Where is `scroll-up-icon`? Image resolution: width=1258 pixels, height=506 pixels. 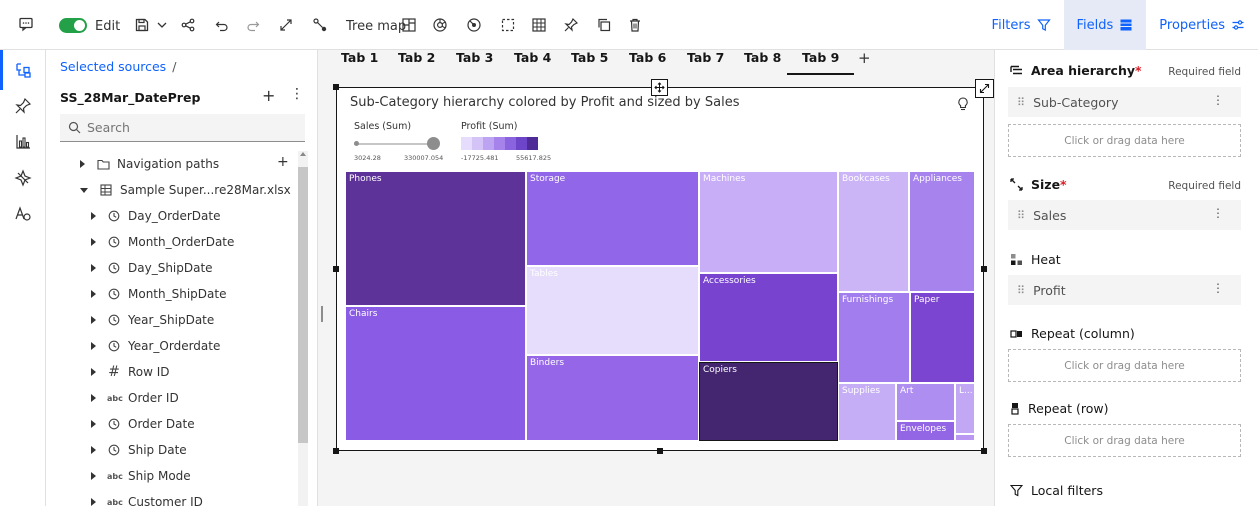
scroll-up-icon is located at coordinates (303, 154).